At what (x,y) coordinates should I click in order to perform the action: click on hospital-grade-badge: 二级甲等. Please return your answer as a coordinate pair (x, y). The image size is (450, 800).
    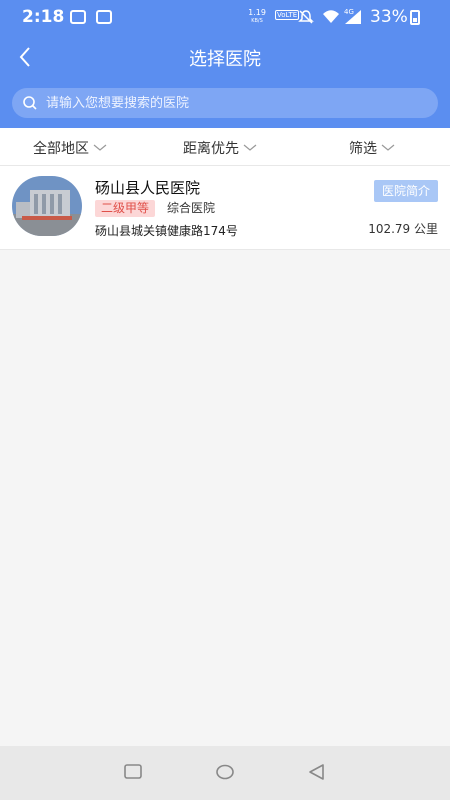
    Looking at the image, I should click on (125, 208).